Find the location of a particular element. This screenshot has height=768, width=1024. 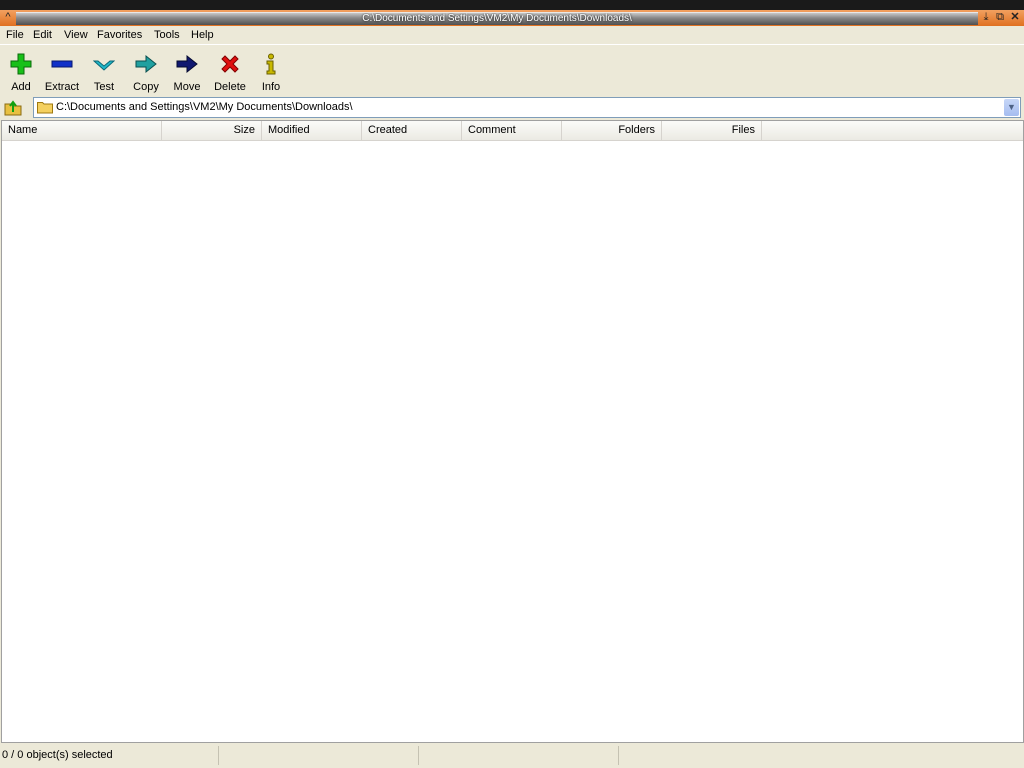

close-icon: ✕ is located at coordinates (1015, 17).